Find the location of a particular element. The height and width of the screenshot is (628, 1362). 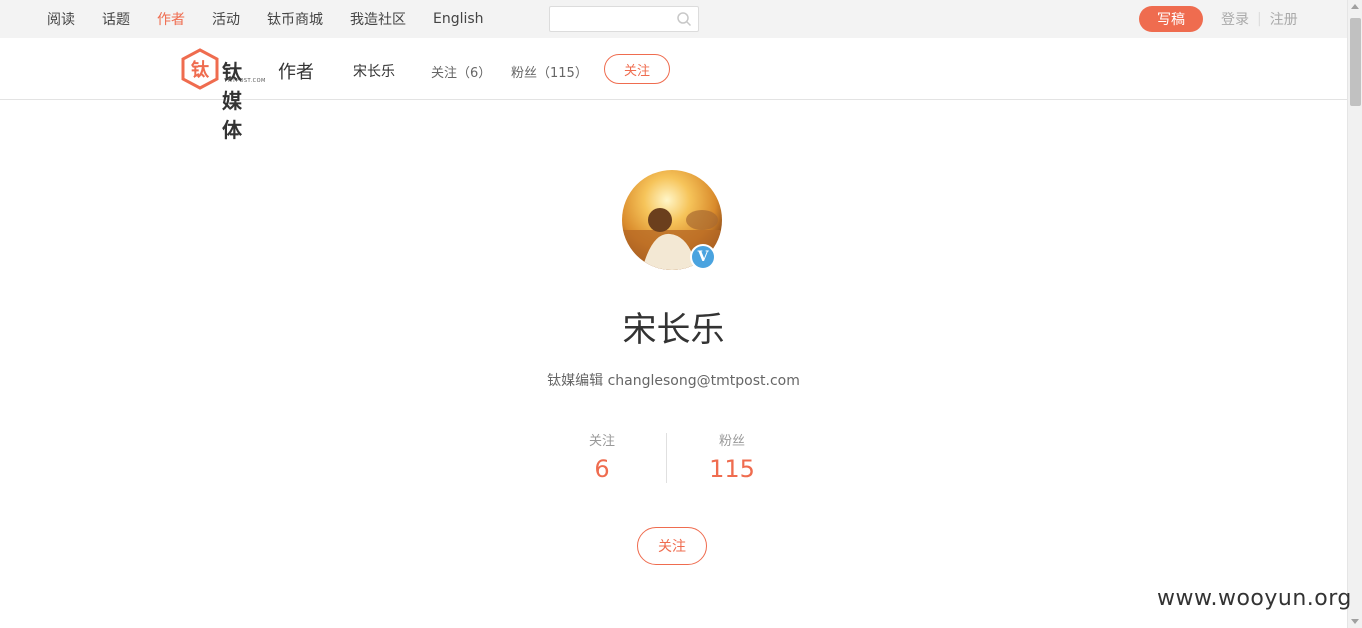

stat-following: 关注 6 is located at coordinates (602, 456).